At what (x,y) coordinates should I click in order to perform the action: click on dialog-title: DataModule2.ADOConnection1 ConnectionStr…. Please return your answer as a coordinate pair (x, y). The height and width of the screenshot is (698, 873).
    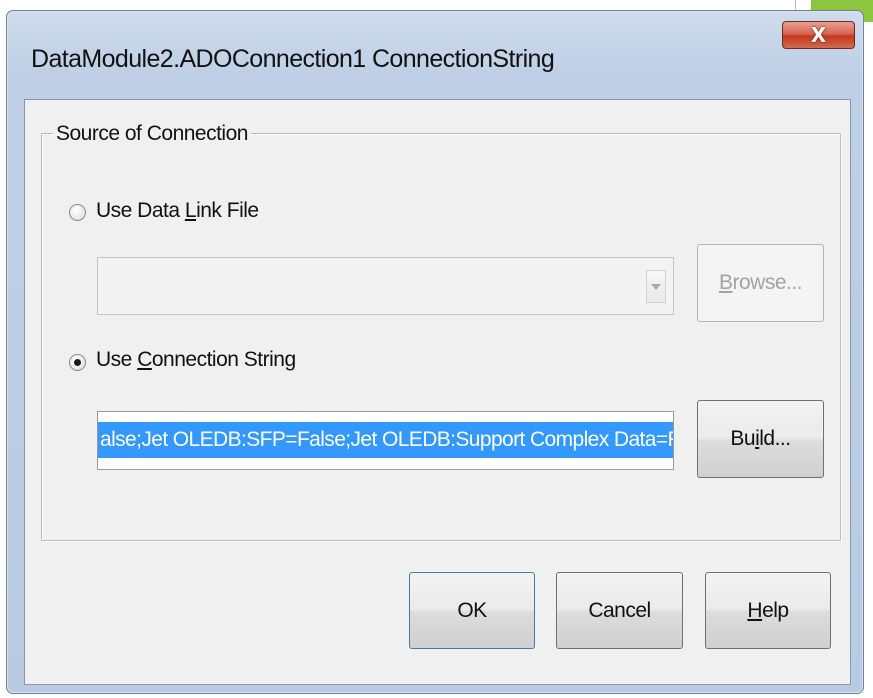
    Looking at the image, I should click on (293, 59).